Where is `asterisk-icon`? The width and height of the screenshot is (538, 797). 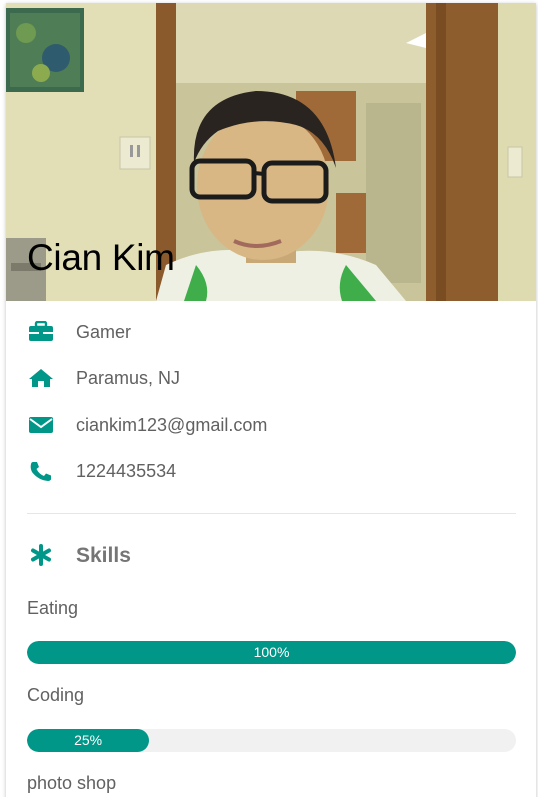 asterisk-icon is located at coordinates (41, 555).